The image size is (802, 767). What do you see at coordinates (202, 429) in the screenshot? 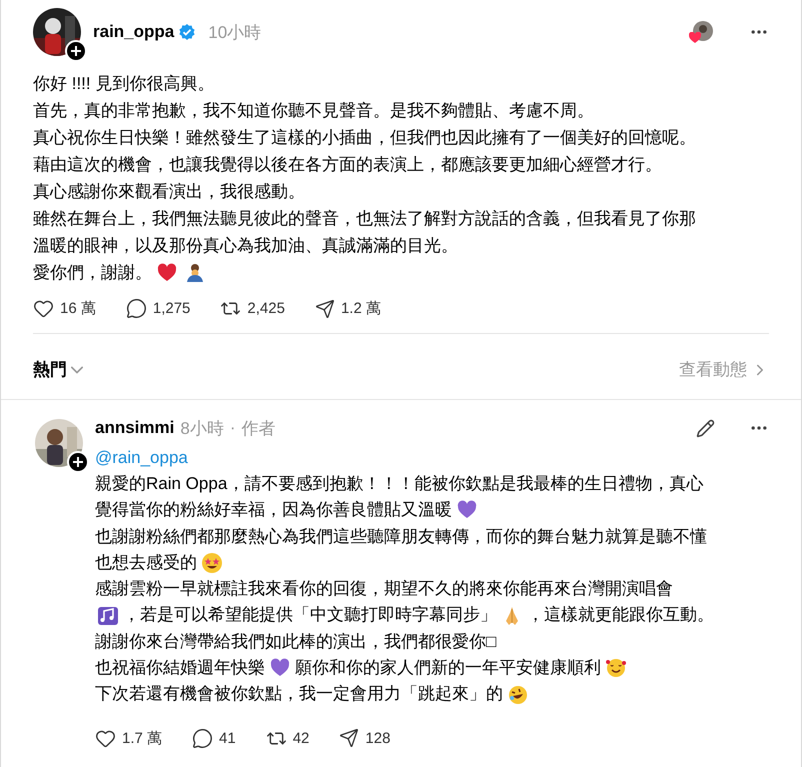
I see `reply-time: 8小時` at bounding box center [202, 429].